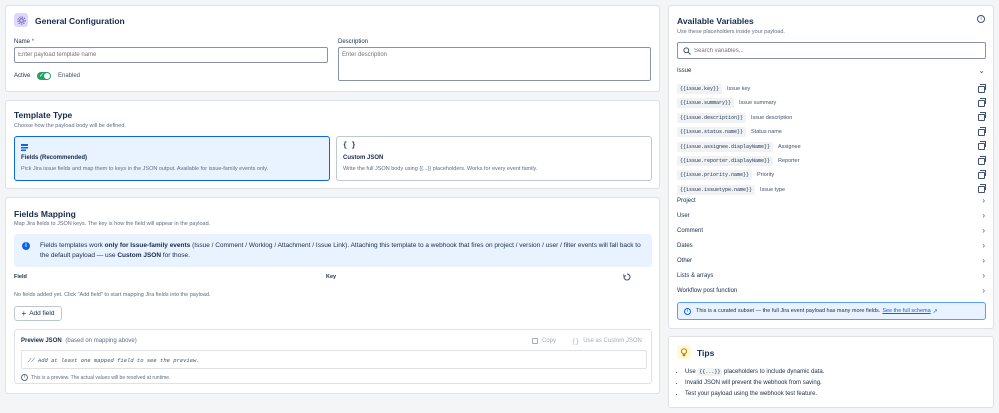 Image resolution: width=999 pixels, height=413 pixels. Describe the element at coordinates (353, 42) in the screenshot. I see `description-label: Description` at that location.